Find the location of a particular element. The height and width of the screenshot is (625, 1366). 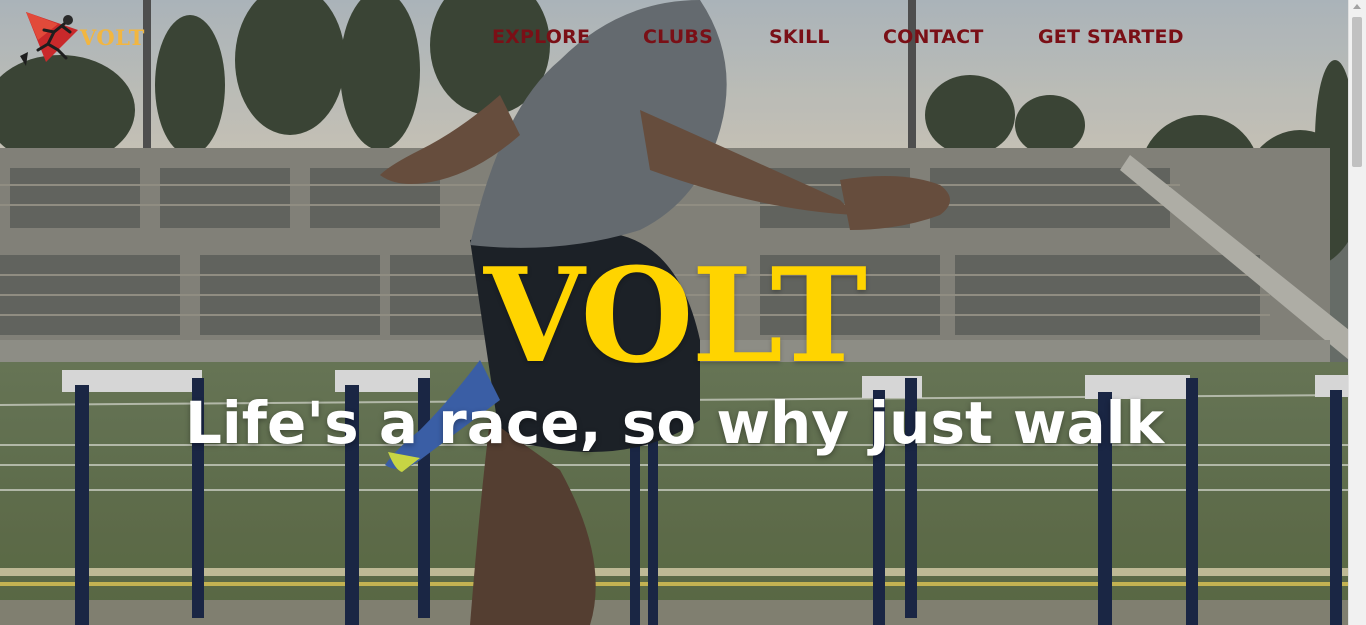

nav-get-started: GET STARTED is located at coordinates (1111, 37).